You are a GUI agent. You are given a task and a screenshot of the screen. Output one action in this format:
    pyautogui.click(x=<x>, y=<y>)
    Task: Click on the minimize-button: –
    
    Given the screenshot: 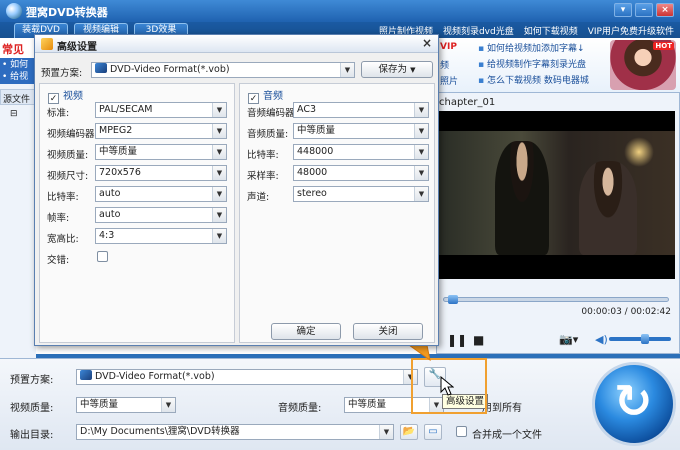 What is the action you would take?
    pyautogui.click(x=644, y=10)
    